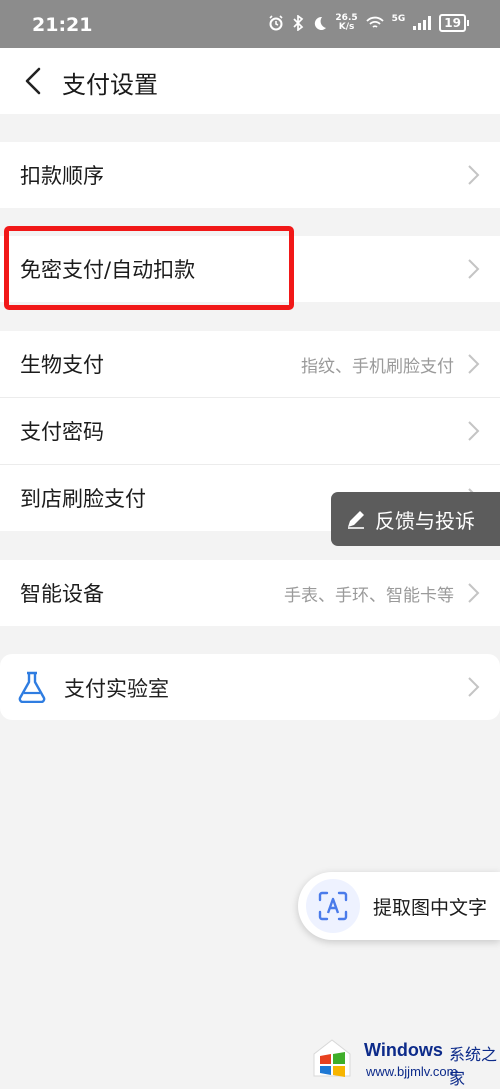 The height and width of the screenshot is (1089, 500). I want to click on signal-icon, so click(422, 23).